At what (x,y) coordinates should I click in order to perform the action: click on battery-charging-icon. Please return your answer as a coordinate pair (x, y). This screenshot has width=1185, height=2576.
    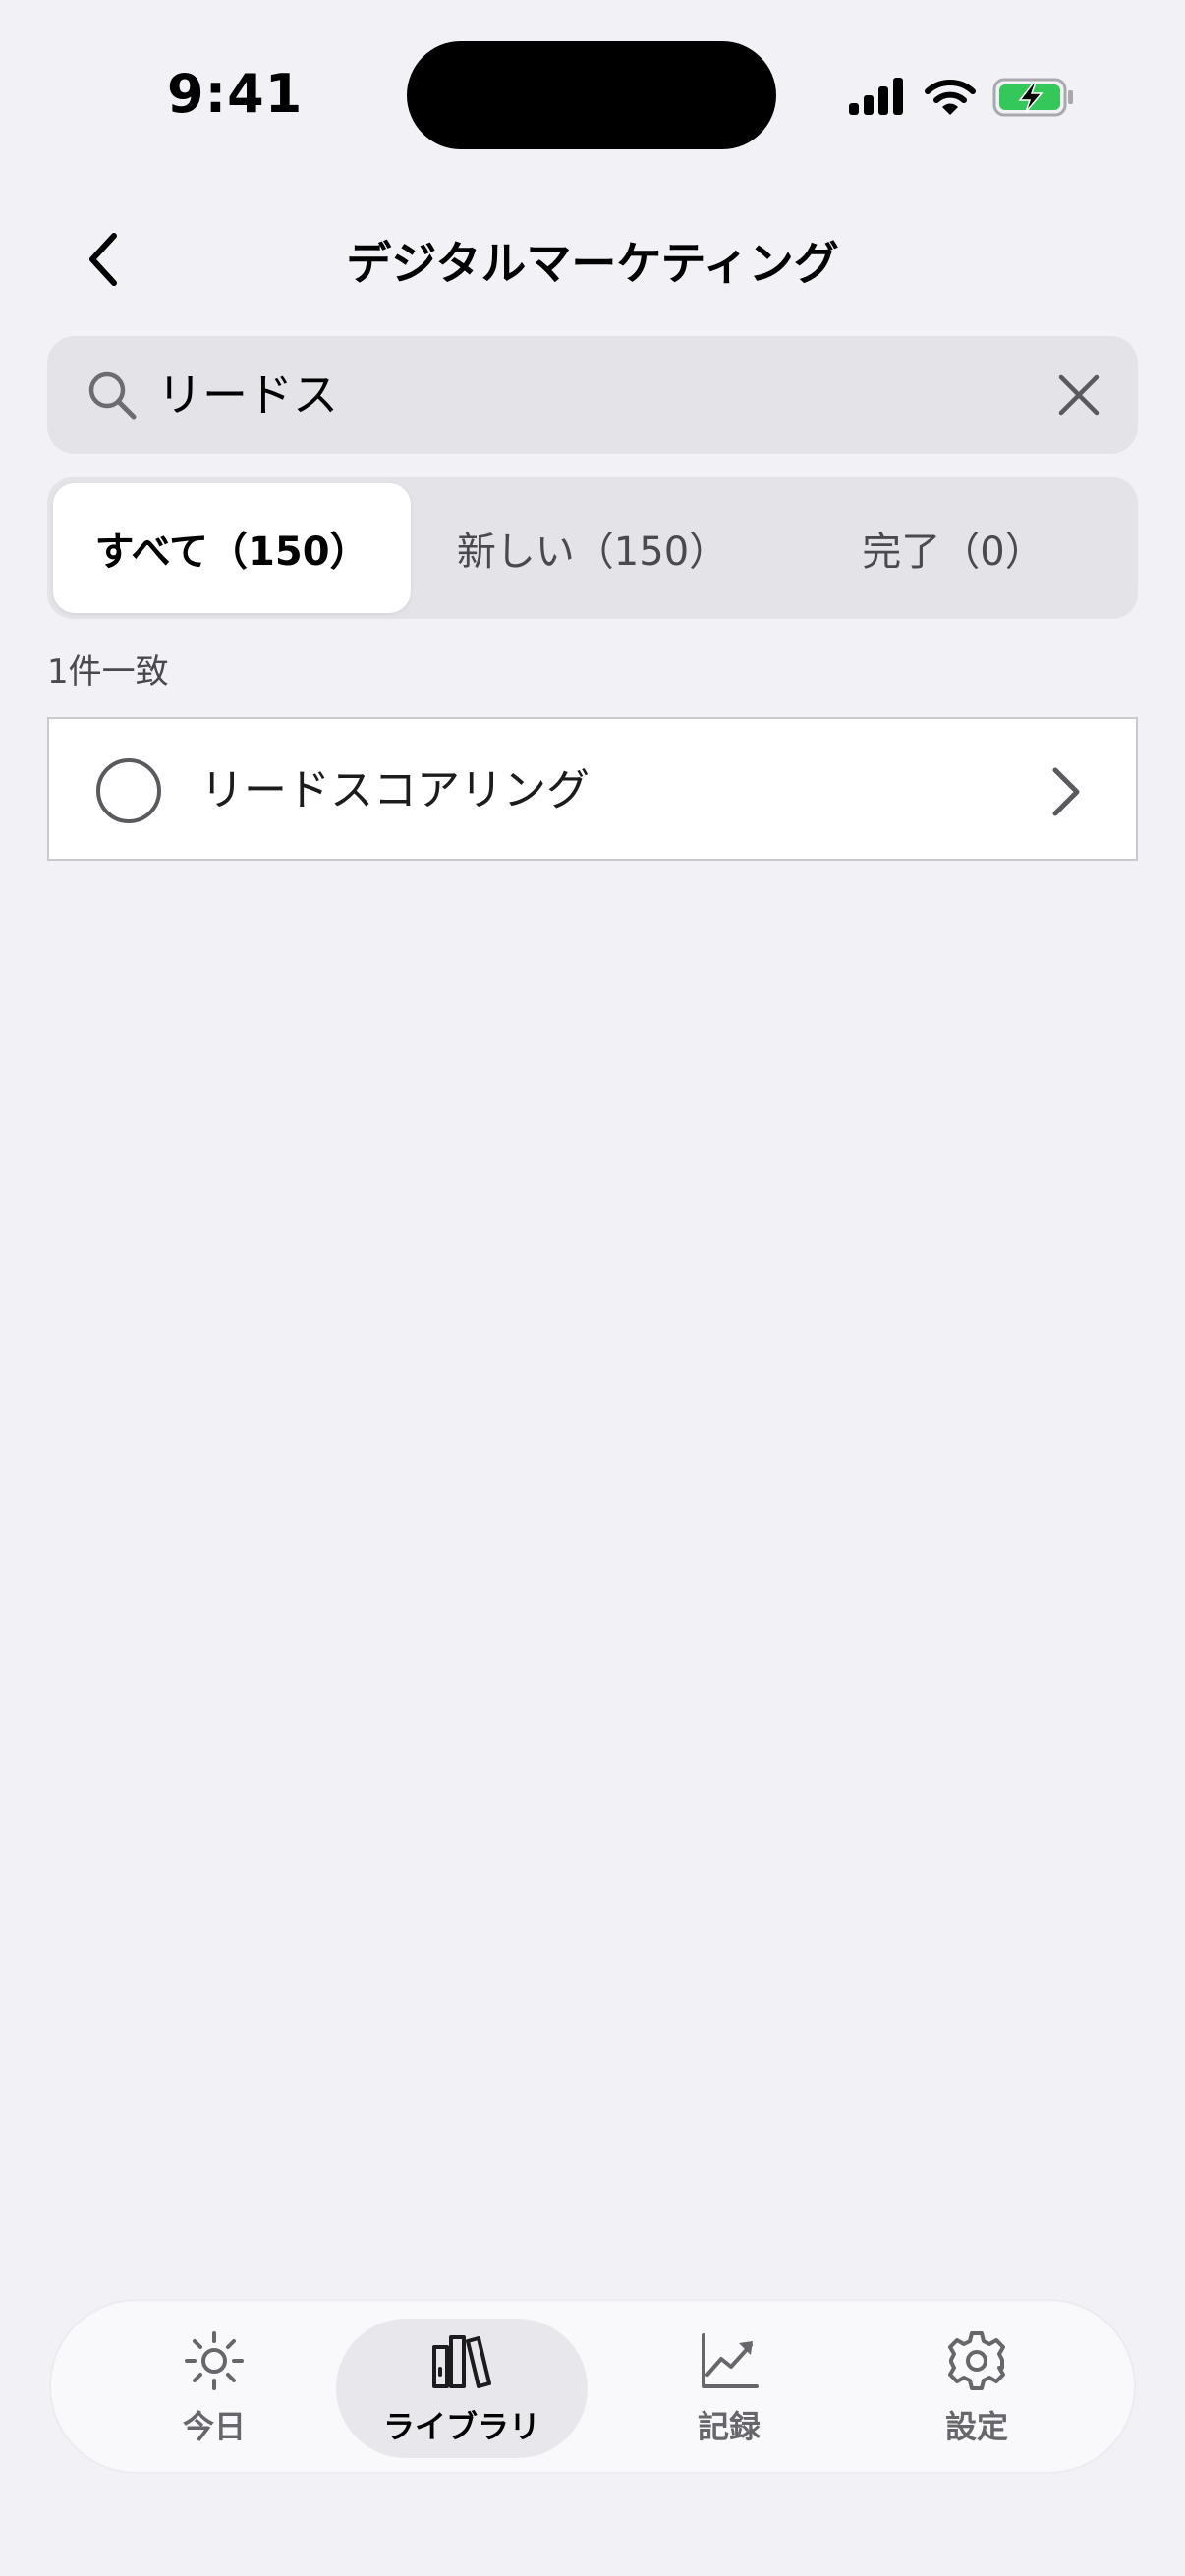
    Looking at the image, I should click on (1033, 97).